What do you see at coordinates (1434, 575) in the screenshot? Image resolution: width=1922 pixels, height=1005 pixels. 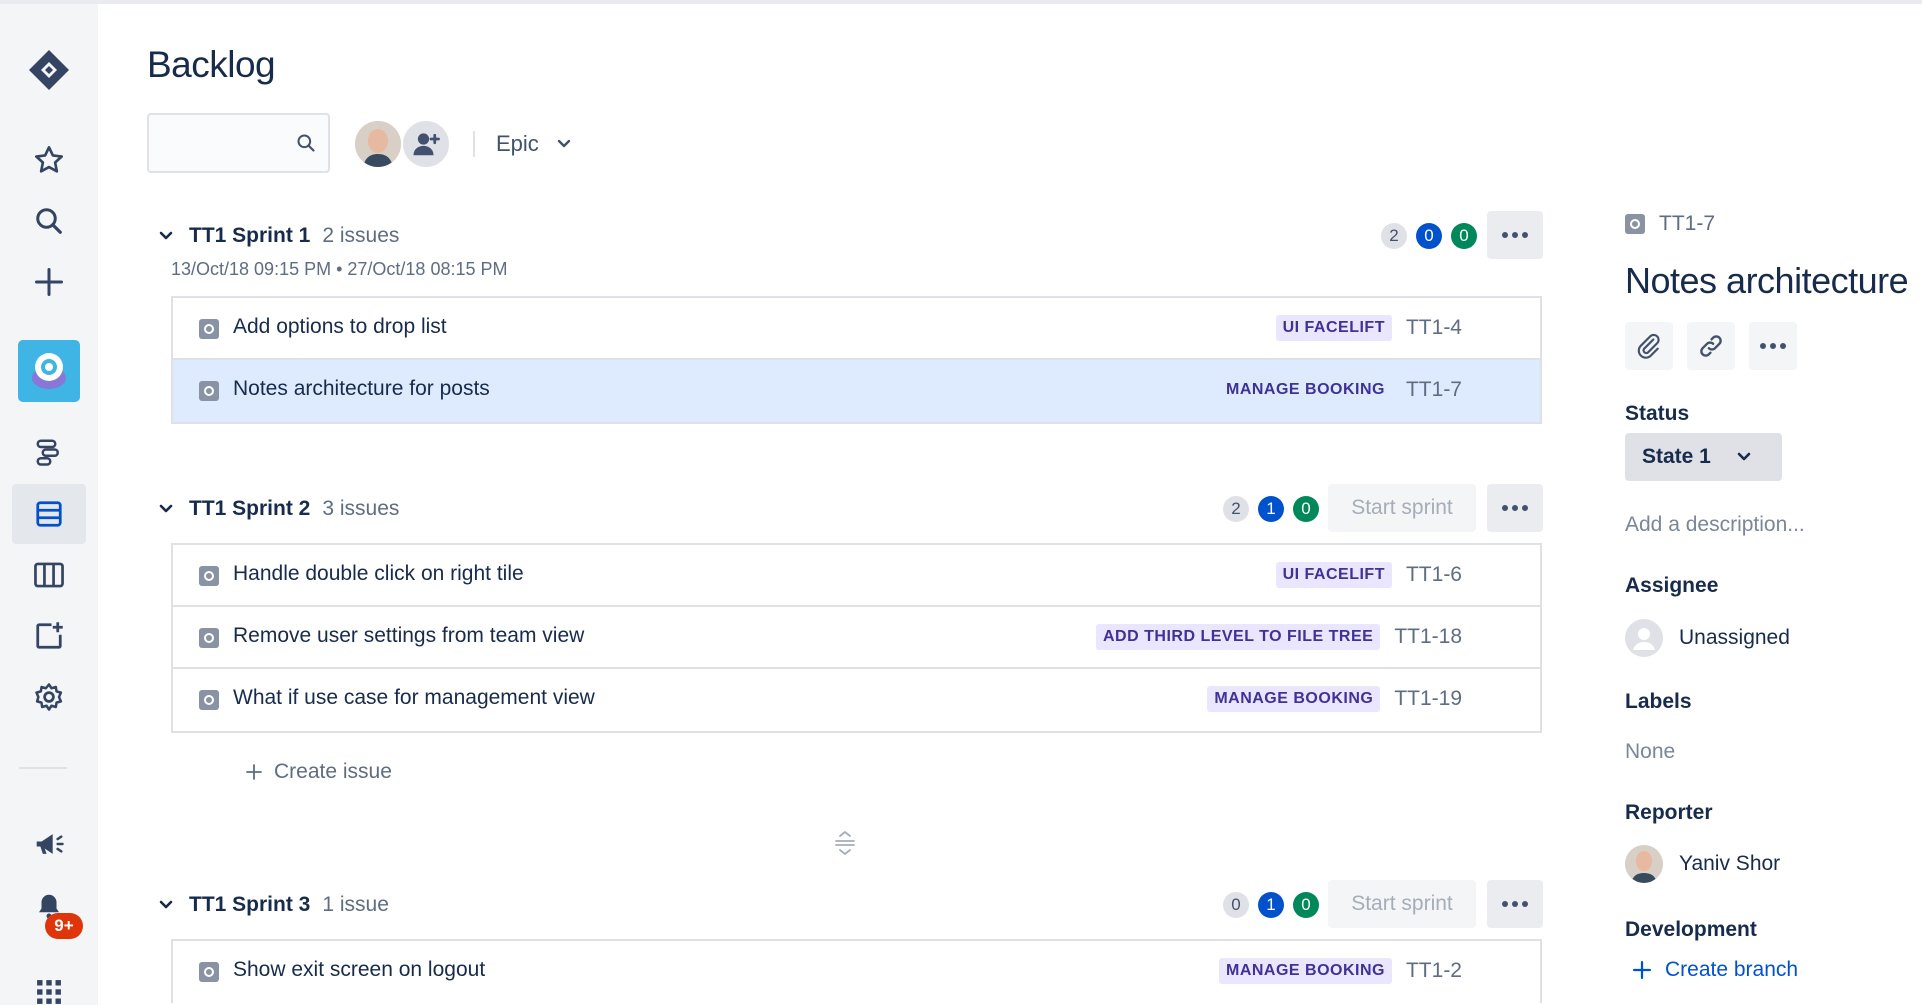 I see `issue-key: TT1-6` at bounding box center [1434, 575].